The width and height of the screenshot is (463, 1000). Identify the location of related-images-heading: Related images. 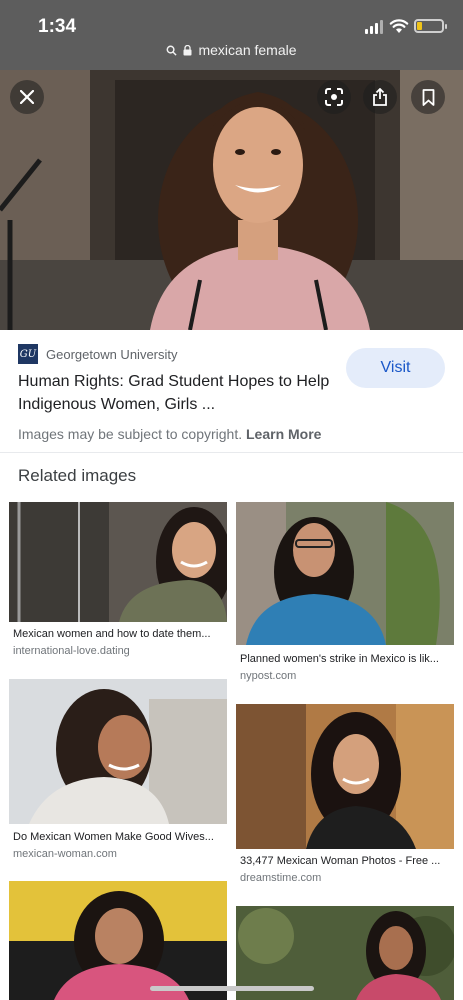
(77, 475).